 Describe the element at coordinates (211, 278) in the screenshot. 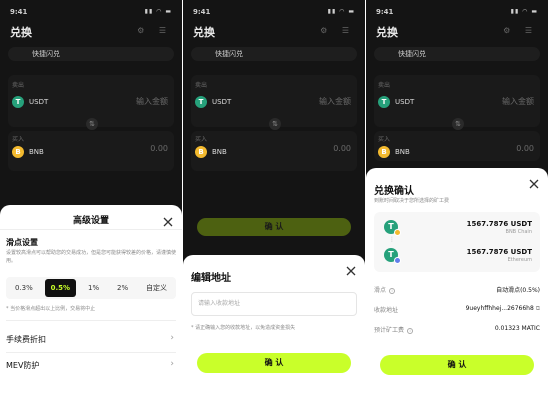

I see `sheet-title: 编辑地址` at that location.